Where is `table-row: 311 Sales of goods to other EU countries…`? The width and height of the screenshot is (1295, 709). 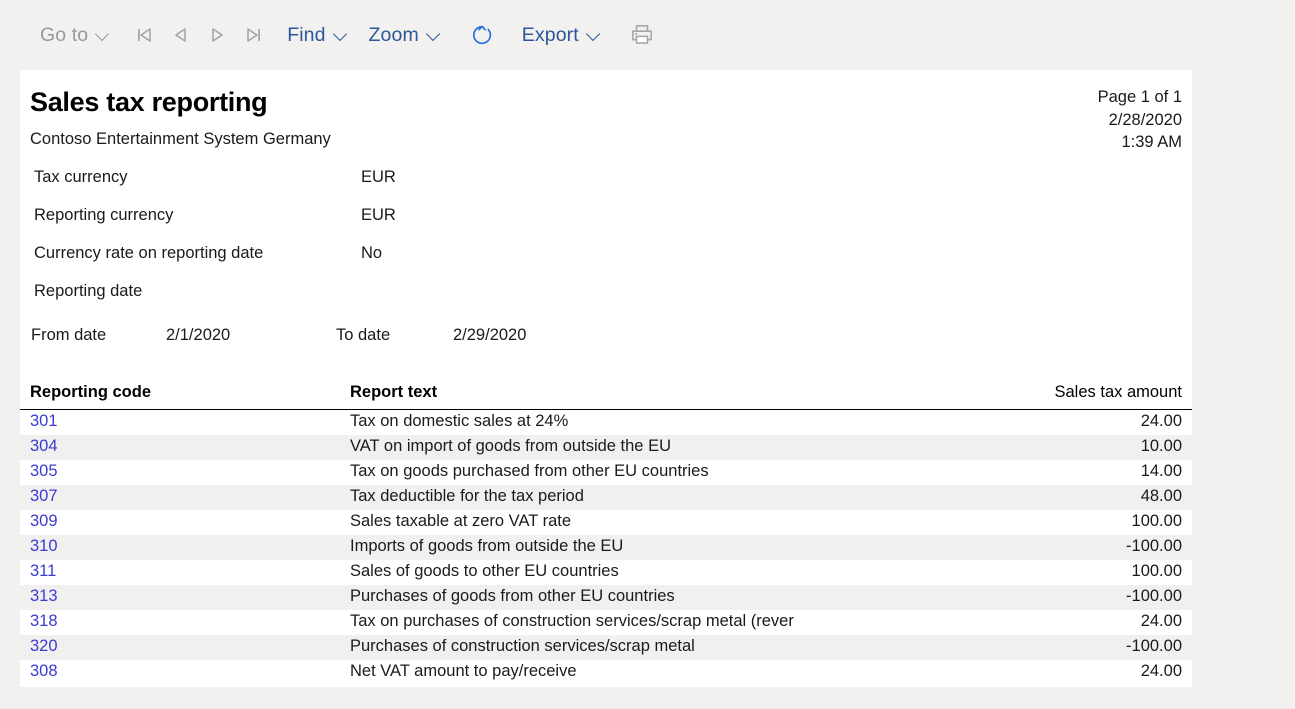 table-row: 311 Sales of goods to other EU countries… is located at coordinates (606, 572).